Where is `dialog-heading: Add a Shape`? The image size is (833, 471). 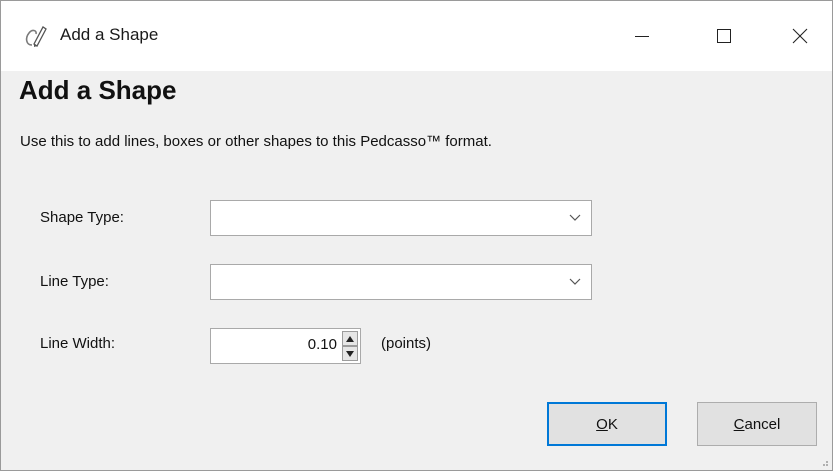 dialog-heading: Add a Shape is located at coordinates (98, 90).